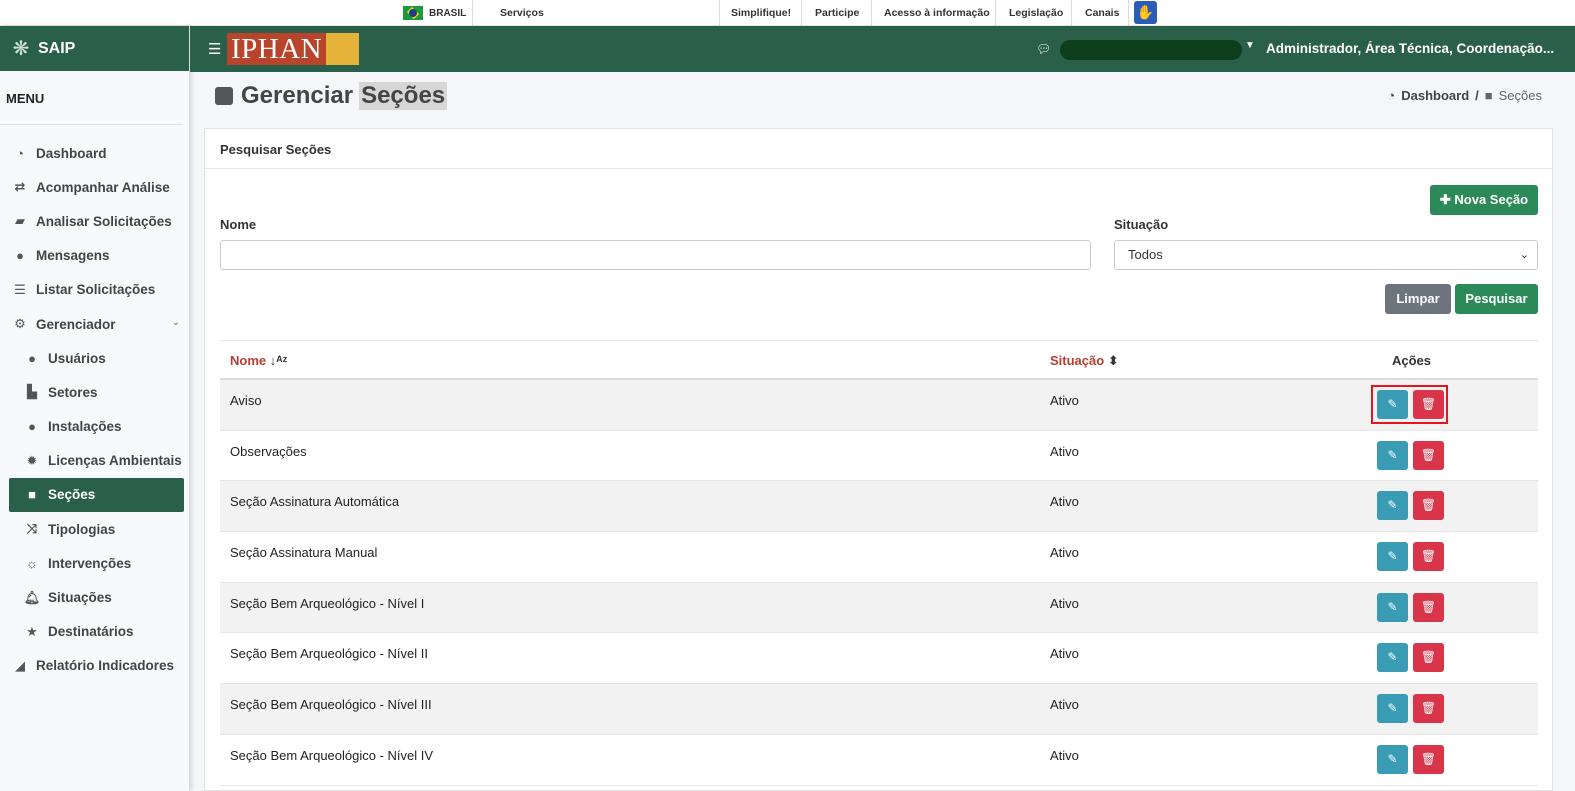  I want to click on clear-button: Limpar, so click(1418, 299).